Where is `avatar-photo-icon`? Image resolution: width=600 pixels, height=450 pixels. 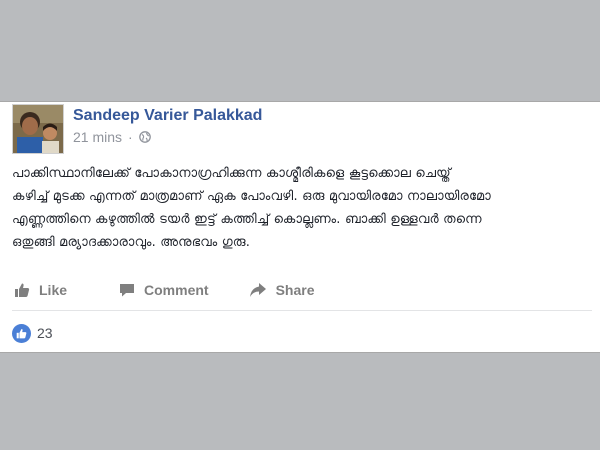
avatar-photo-icon is located at coordinates (38, 129).